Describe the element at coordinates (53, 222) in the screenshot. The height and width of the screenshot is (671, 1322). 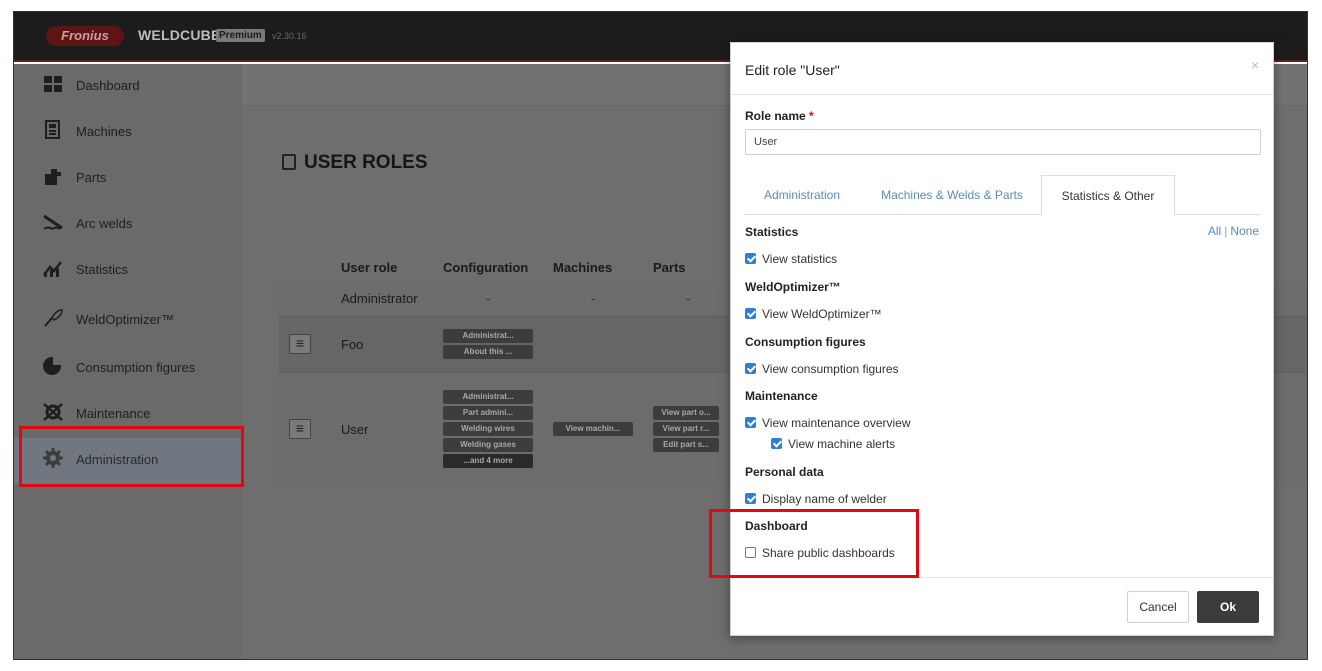
I see `arc-weld-icon` at that location.